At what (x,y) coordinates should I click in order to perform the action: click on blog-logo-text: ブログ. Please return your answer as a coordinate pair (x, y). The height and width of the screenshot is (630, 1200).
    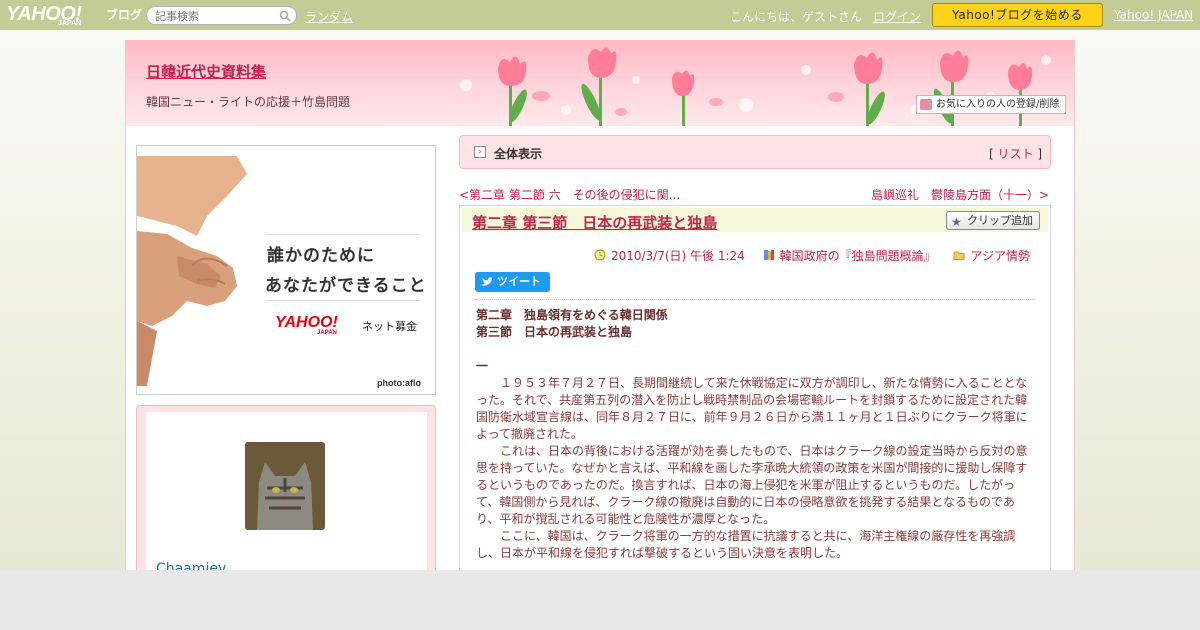
    Looking at the image, I should click on (124, 15).